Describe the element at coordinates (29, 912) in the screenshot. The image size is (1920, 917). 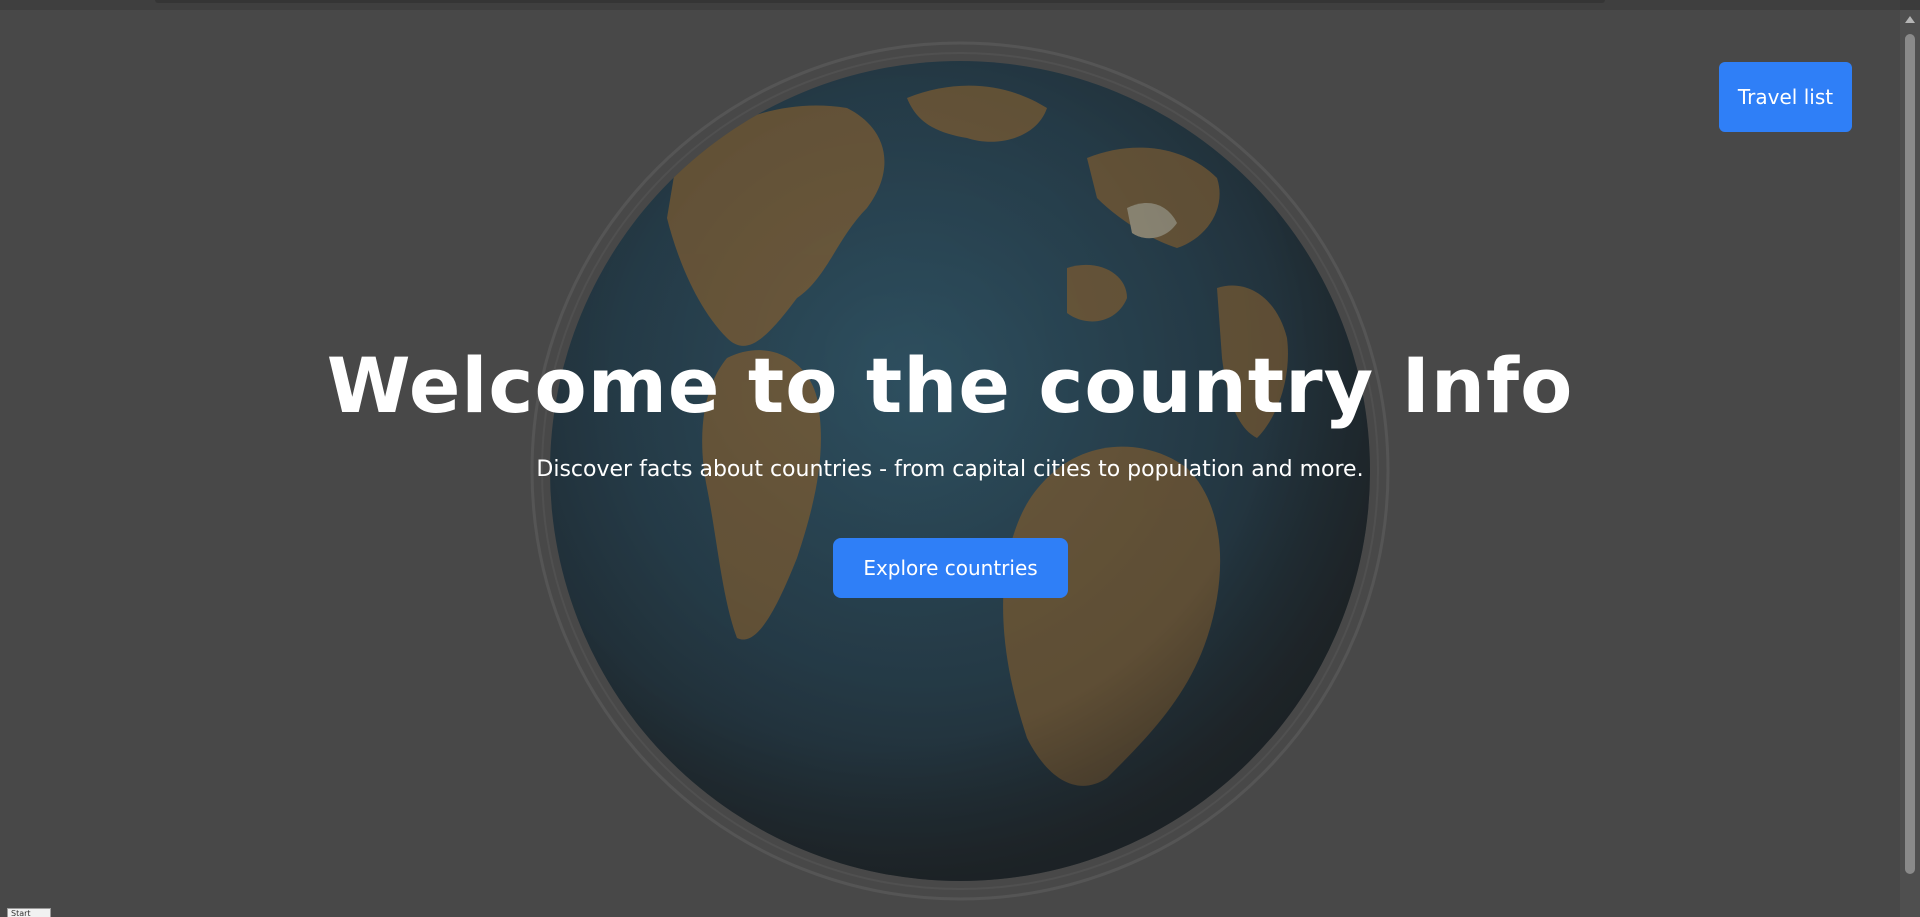
I see `corner-widget: Start` at that location.